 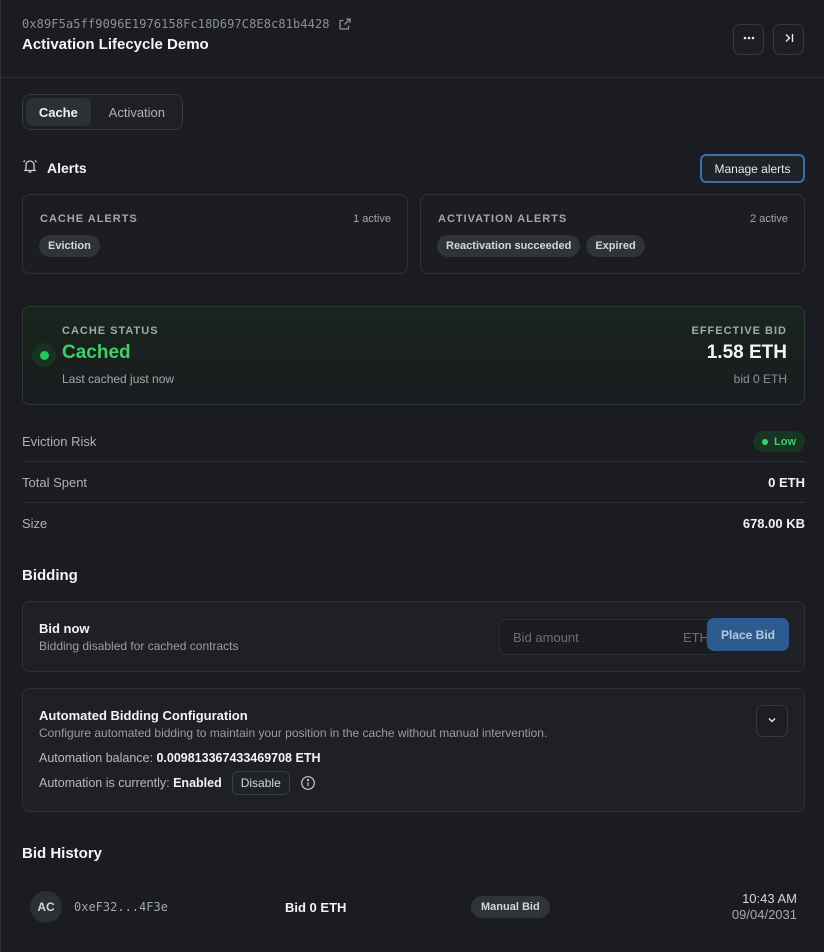 I want to click on collapse-panel-button, so click(x=788, y=39).